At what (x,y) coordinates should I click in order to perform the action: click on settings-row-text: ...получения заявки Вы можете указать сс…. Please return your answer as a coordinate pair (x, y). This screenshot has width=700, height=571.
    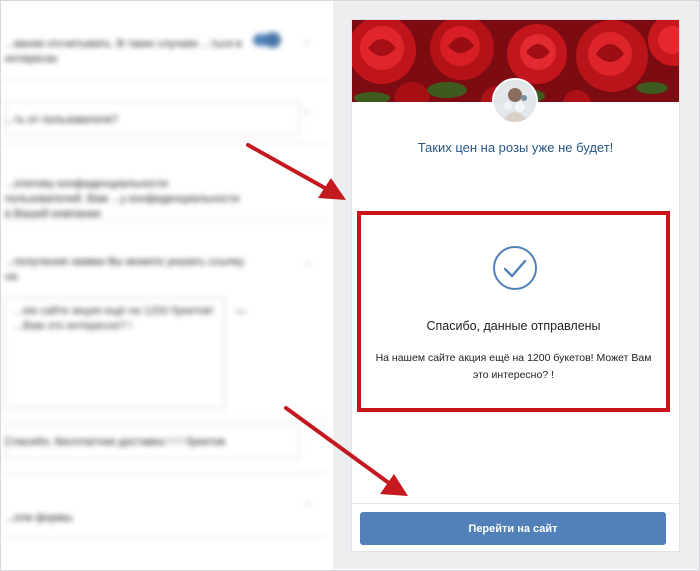
    Looking at the image, I should click on (125, 269).